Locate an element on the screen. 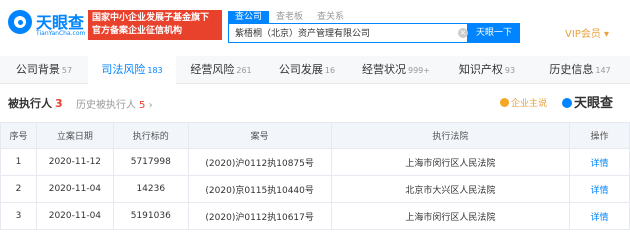 This screenshot has width=630, height=249. tab-operating-status: 经营状况 999+ is located at coordinates (396, 70).